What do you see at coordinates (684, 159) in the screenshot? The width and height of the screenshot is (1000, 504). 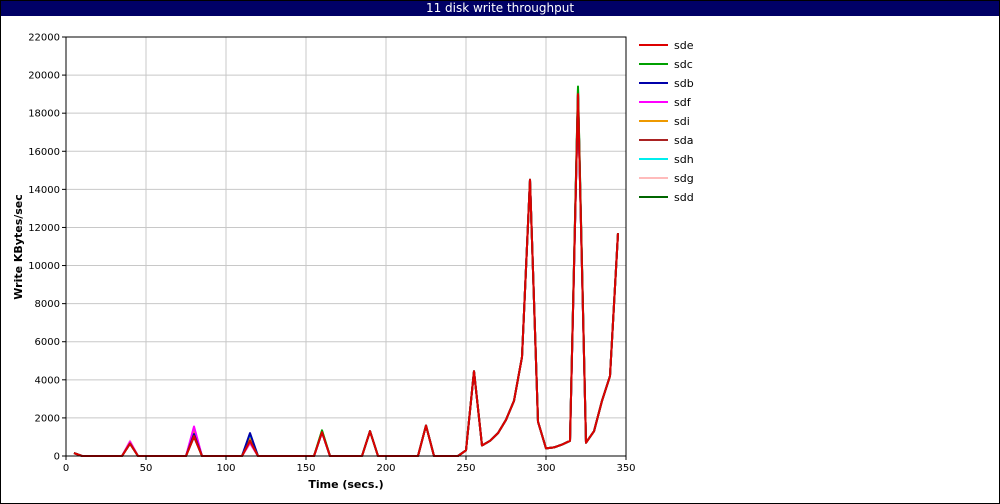 I see `legend-label-sdh: sdh` at bounding box center [684, 159].